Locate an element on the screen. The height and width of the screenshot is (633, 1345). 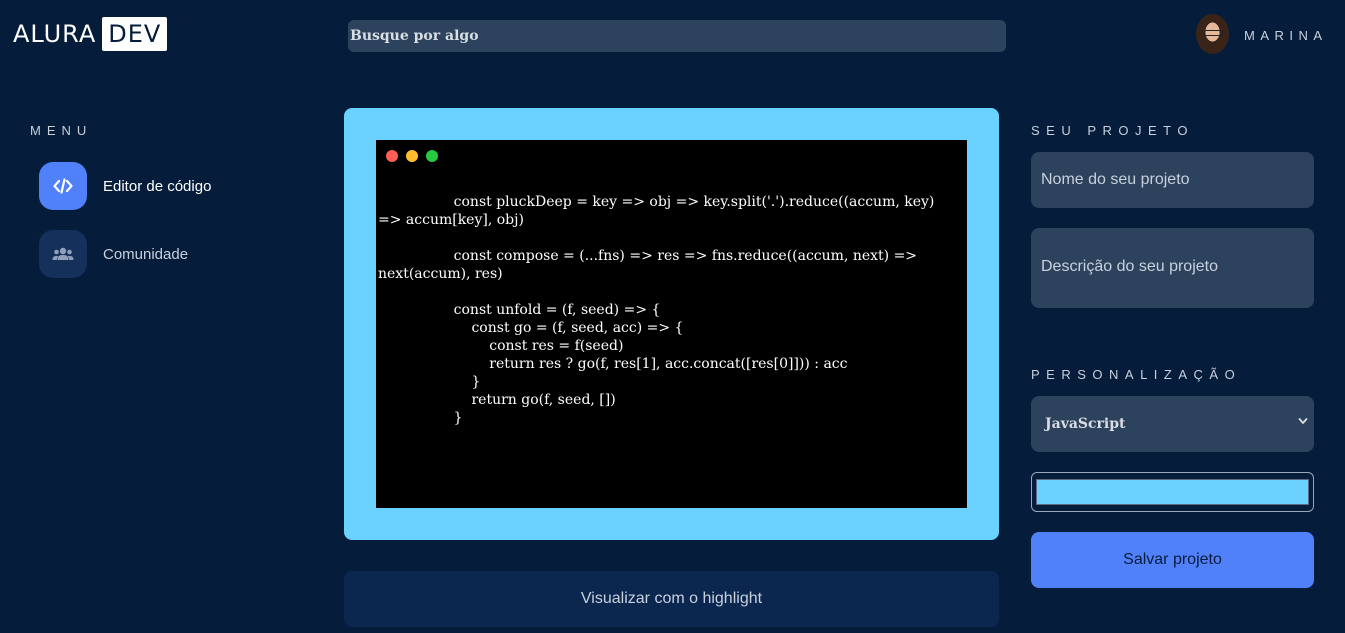
highlight-button: Visualizar com o highlight is located at coordinates (671, 599).